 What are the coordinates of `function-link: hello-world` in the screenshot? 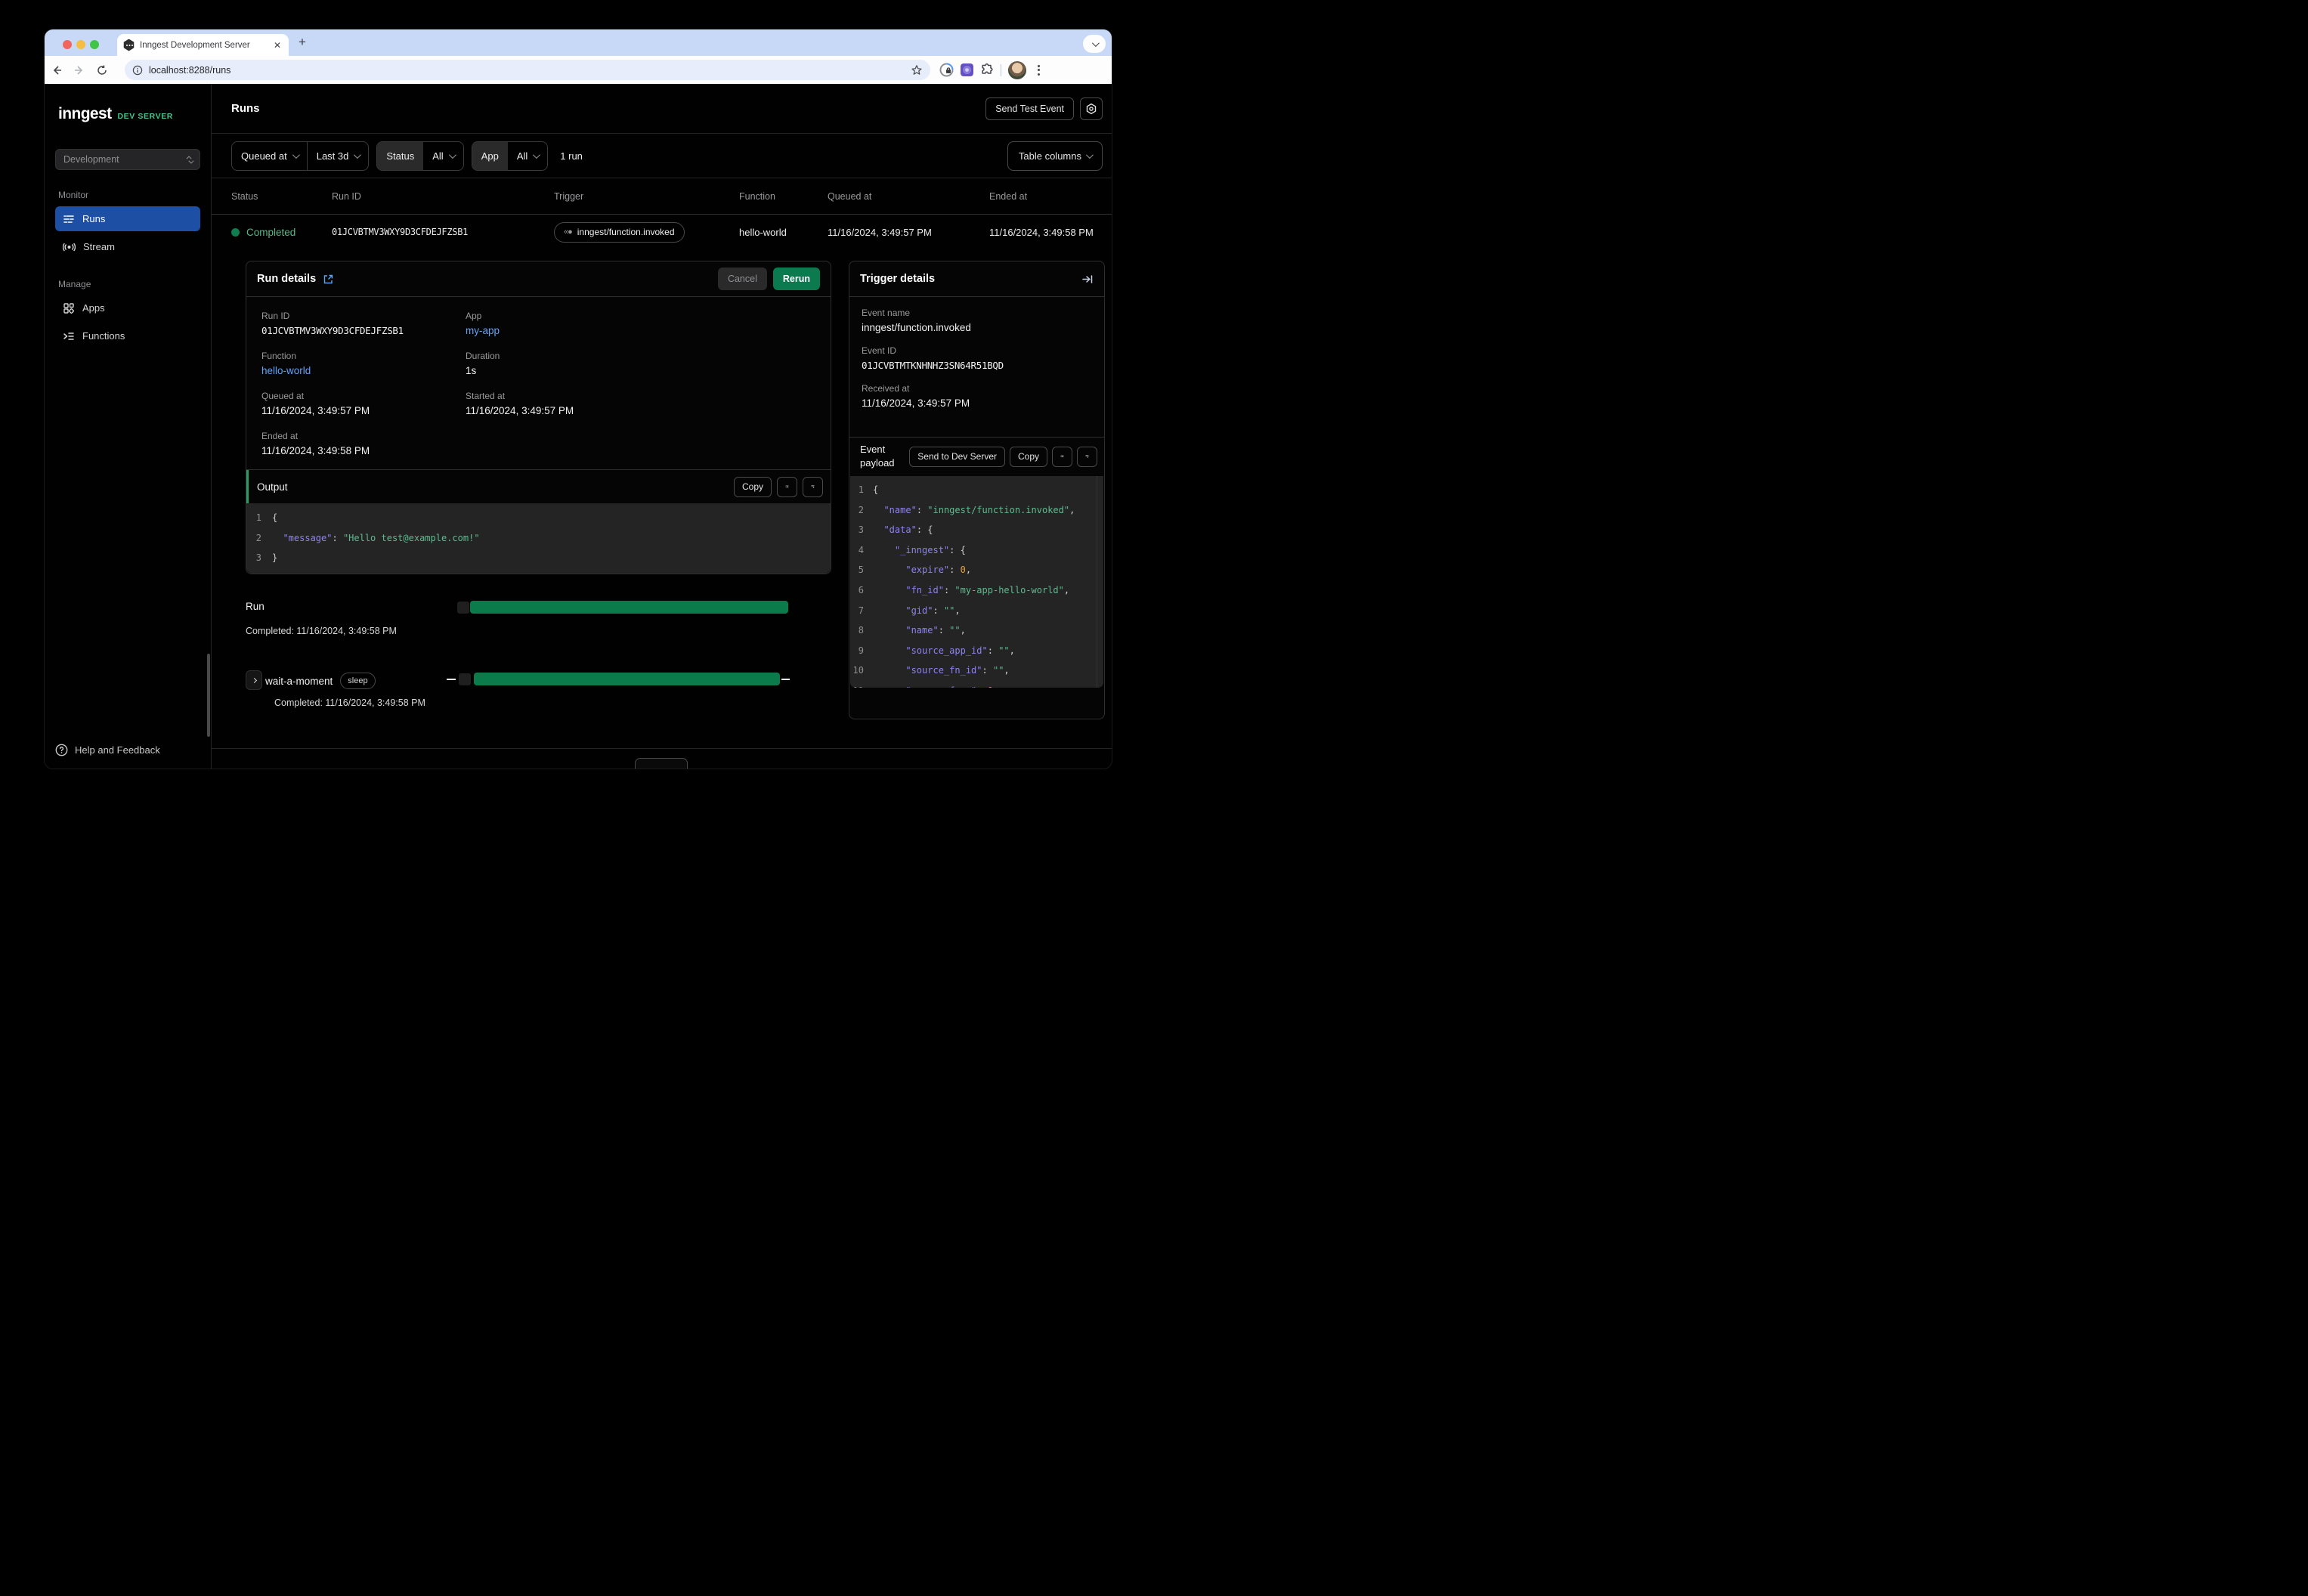 It's located at (363, 370).